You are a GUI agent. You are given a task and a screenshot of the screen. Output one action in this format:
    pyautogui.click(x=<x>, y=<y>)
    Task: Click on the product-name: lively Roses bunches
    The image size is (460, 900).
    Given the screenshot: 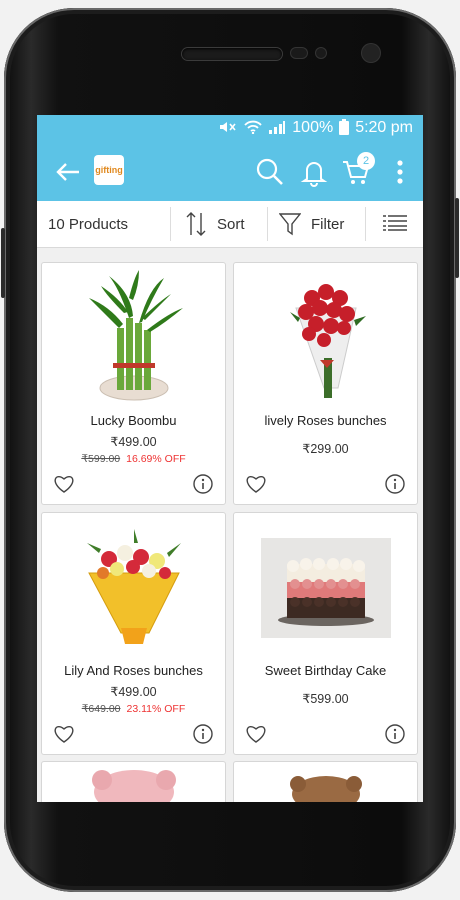 What is the action you would take?
    pyautogui.click(x=325, y=420)
    